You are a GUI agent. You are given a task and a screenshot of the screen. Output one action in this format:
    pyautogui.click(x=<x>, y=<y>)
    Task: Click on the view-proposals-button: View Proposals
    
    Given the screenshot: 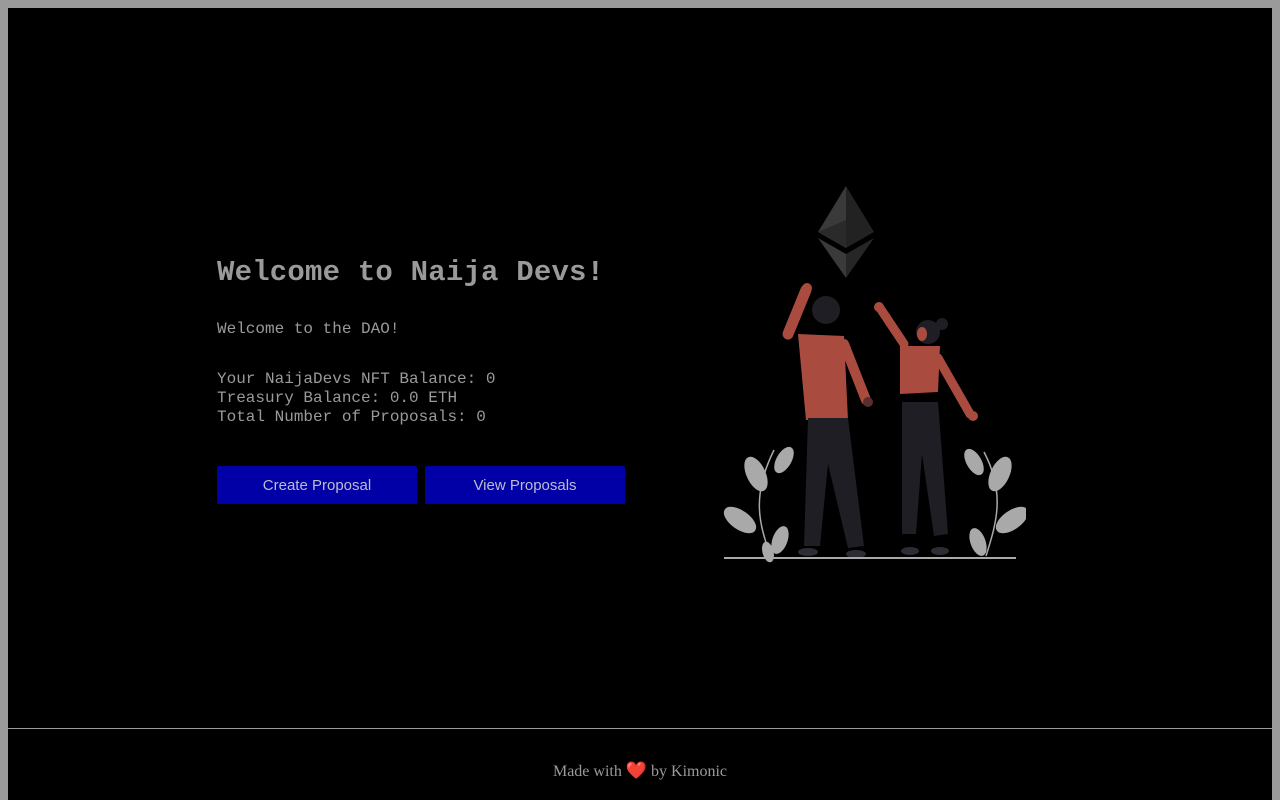 What is the action you would take?
    pyautogui.click(x=525, y=485)
    